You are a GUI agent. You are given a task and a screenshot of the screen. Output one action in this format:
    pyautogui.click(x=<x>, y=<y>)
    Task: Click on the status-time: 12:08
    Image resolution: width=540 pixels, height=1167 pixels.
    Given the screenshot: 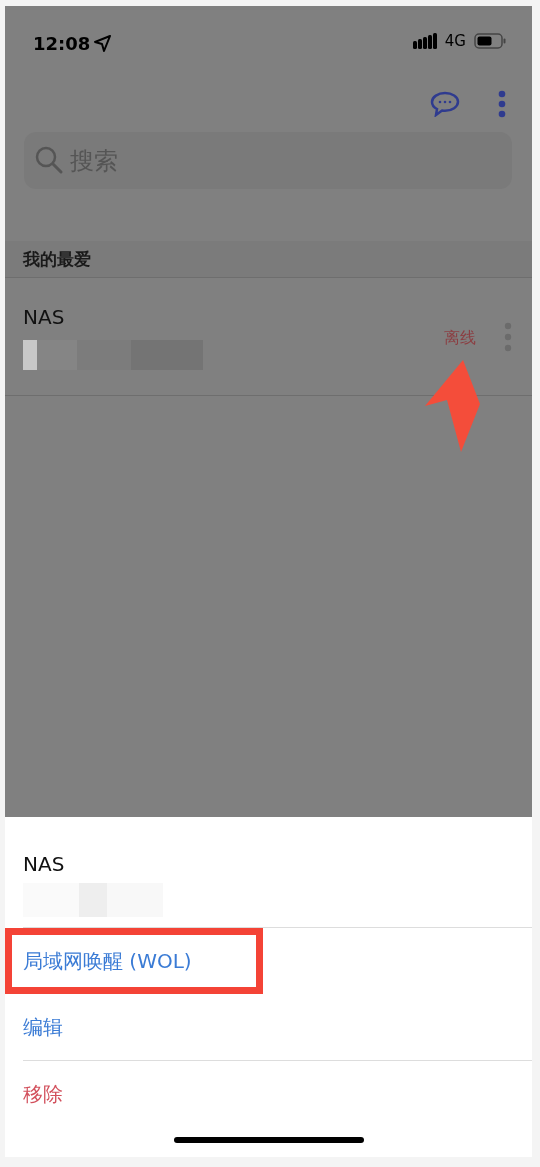 What is the action you would take?
    pyautogui.click(x=62, y=44)
    